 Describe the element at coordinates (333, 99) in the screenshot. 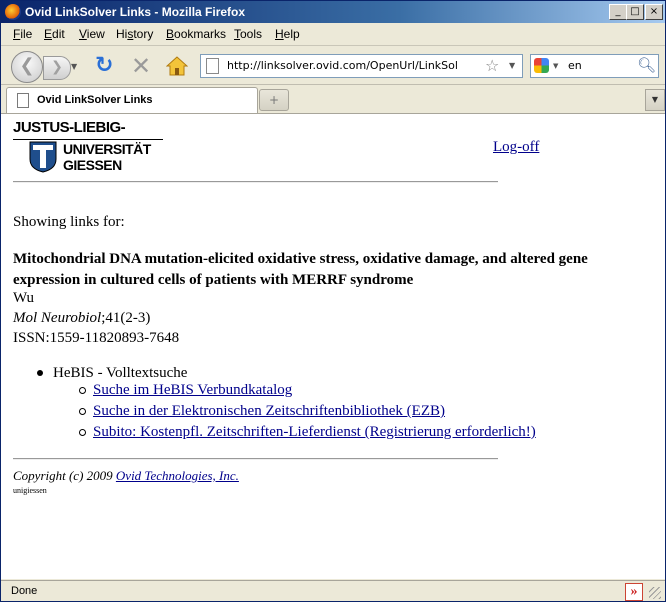

I see `tab-strip: Ovid LinkSolver Links + ▼` at that location.